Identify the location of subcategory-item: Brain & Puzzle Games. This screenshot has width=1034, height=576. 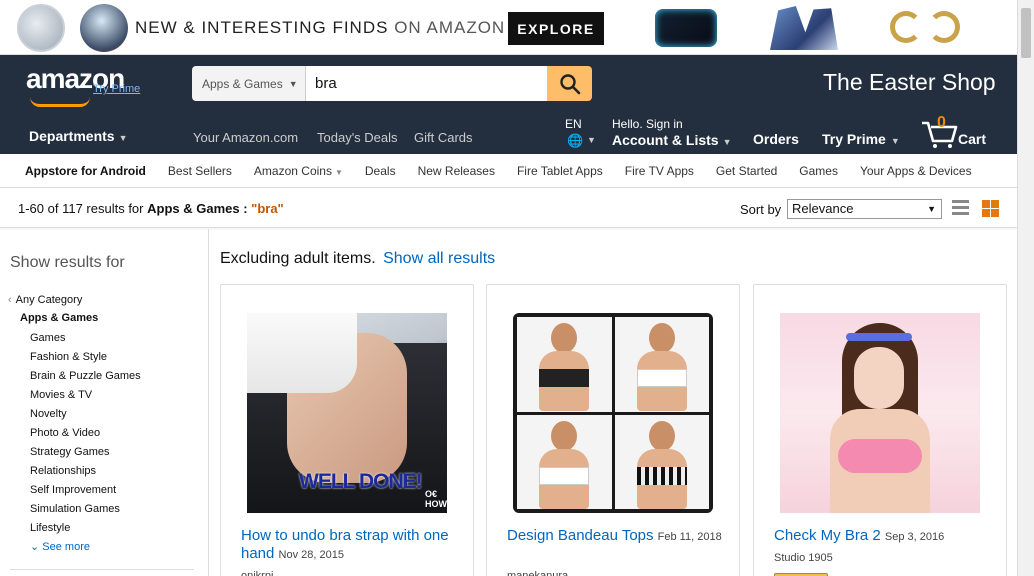
(85, 378).